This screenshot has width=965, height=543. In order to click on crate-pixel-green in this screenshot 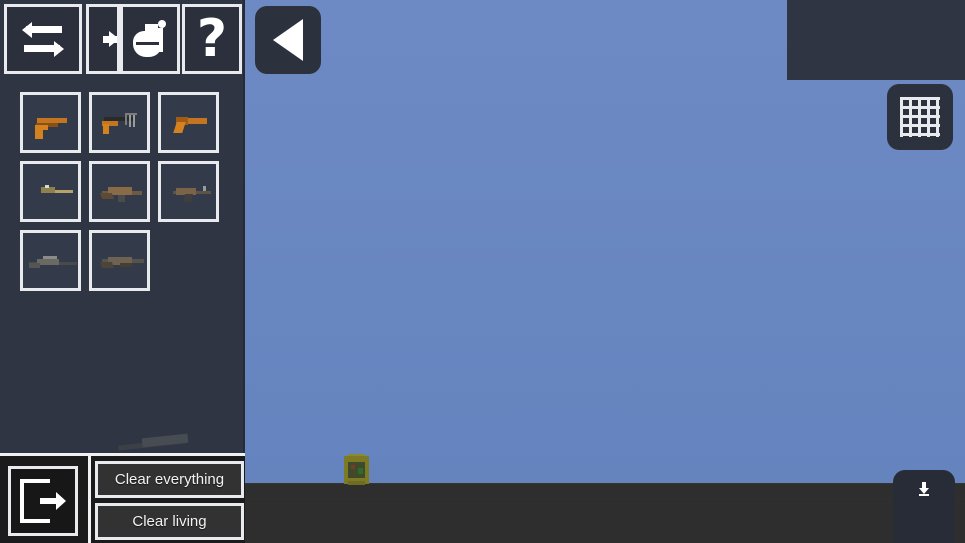, I will do `click(360, 471)`.